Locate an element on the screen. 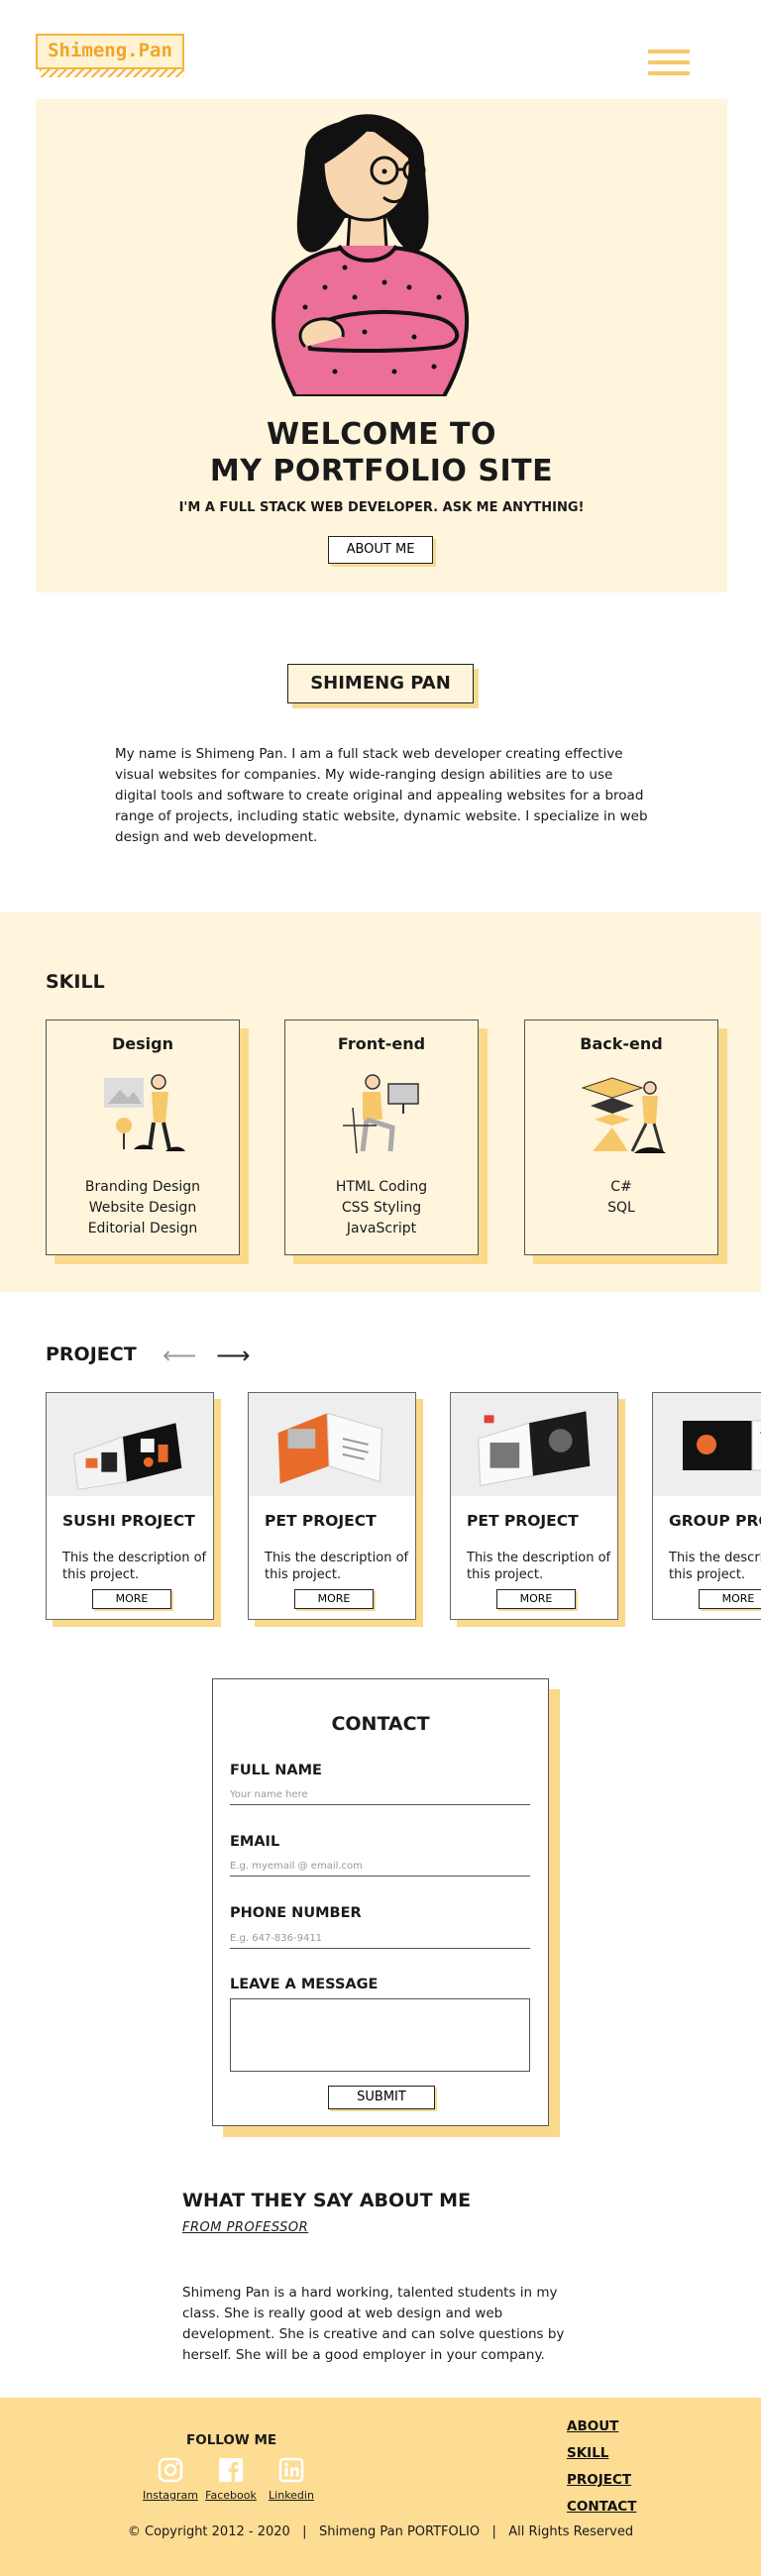 The width and height of the screenshot is (761, 2576). about-me-button: ABOUT ME is located at coordinates (380, 550).